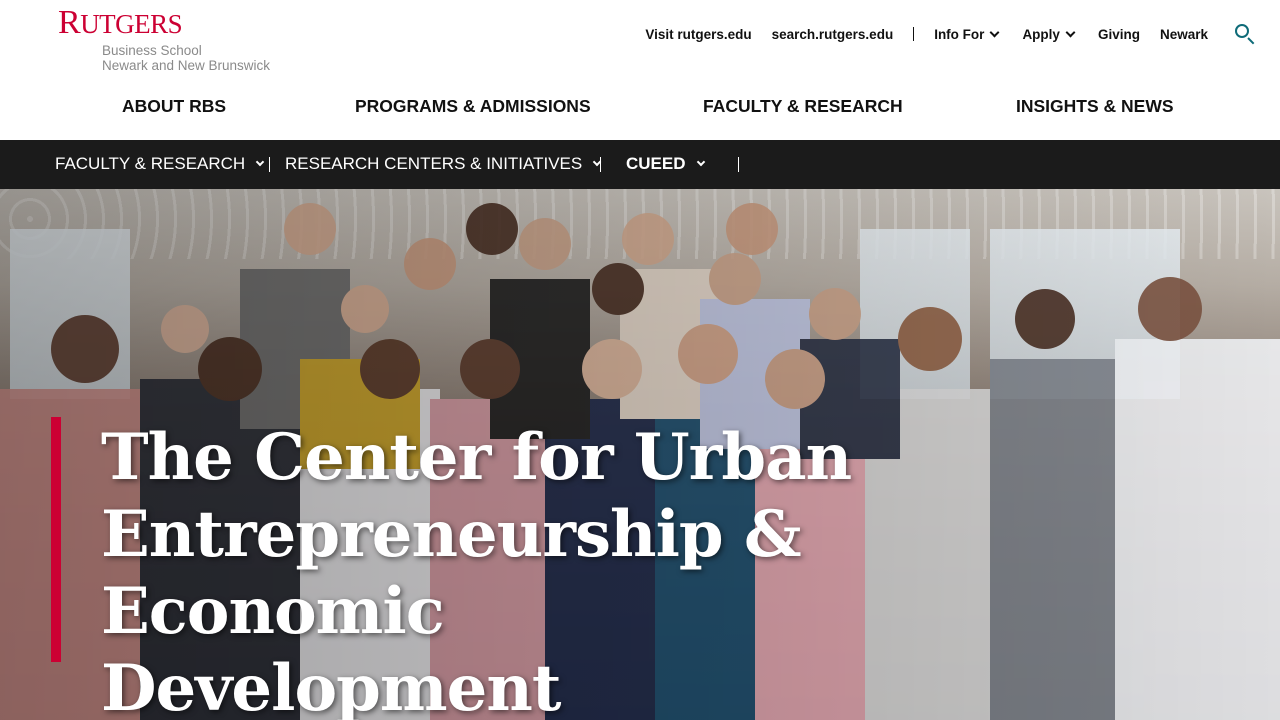 This screenshot has height=720, width=1280. Describe the element at coordinates (476, 457) in the screenshot. I see `hero-title-line1: The Center for Urban` at that location.